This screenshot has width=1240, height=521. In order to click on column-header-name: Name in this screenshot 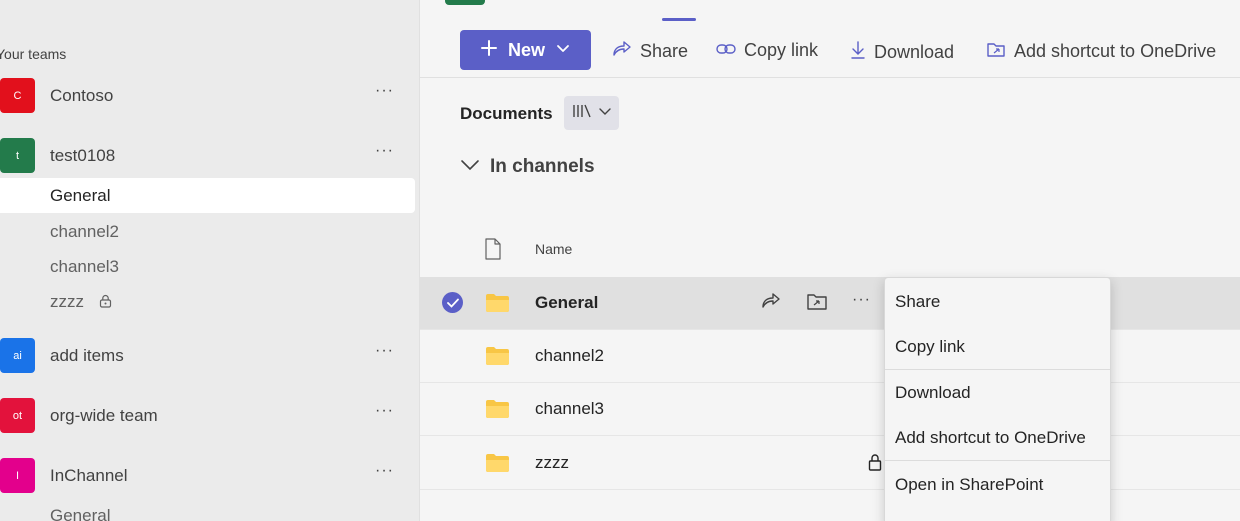, I will do `click(553, 249)`.